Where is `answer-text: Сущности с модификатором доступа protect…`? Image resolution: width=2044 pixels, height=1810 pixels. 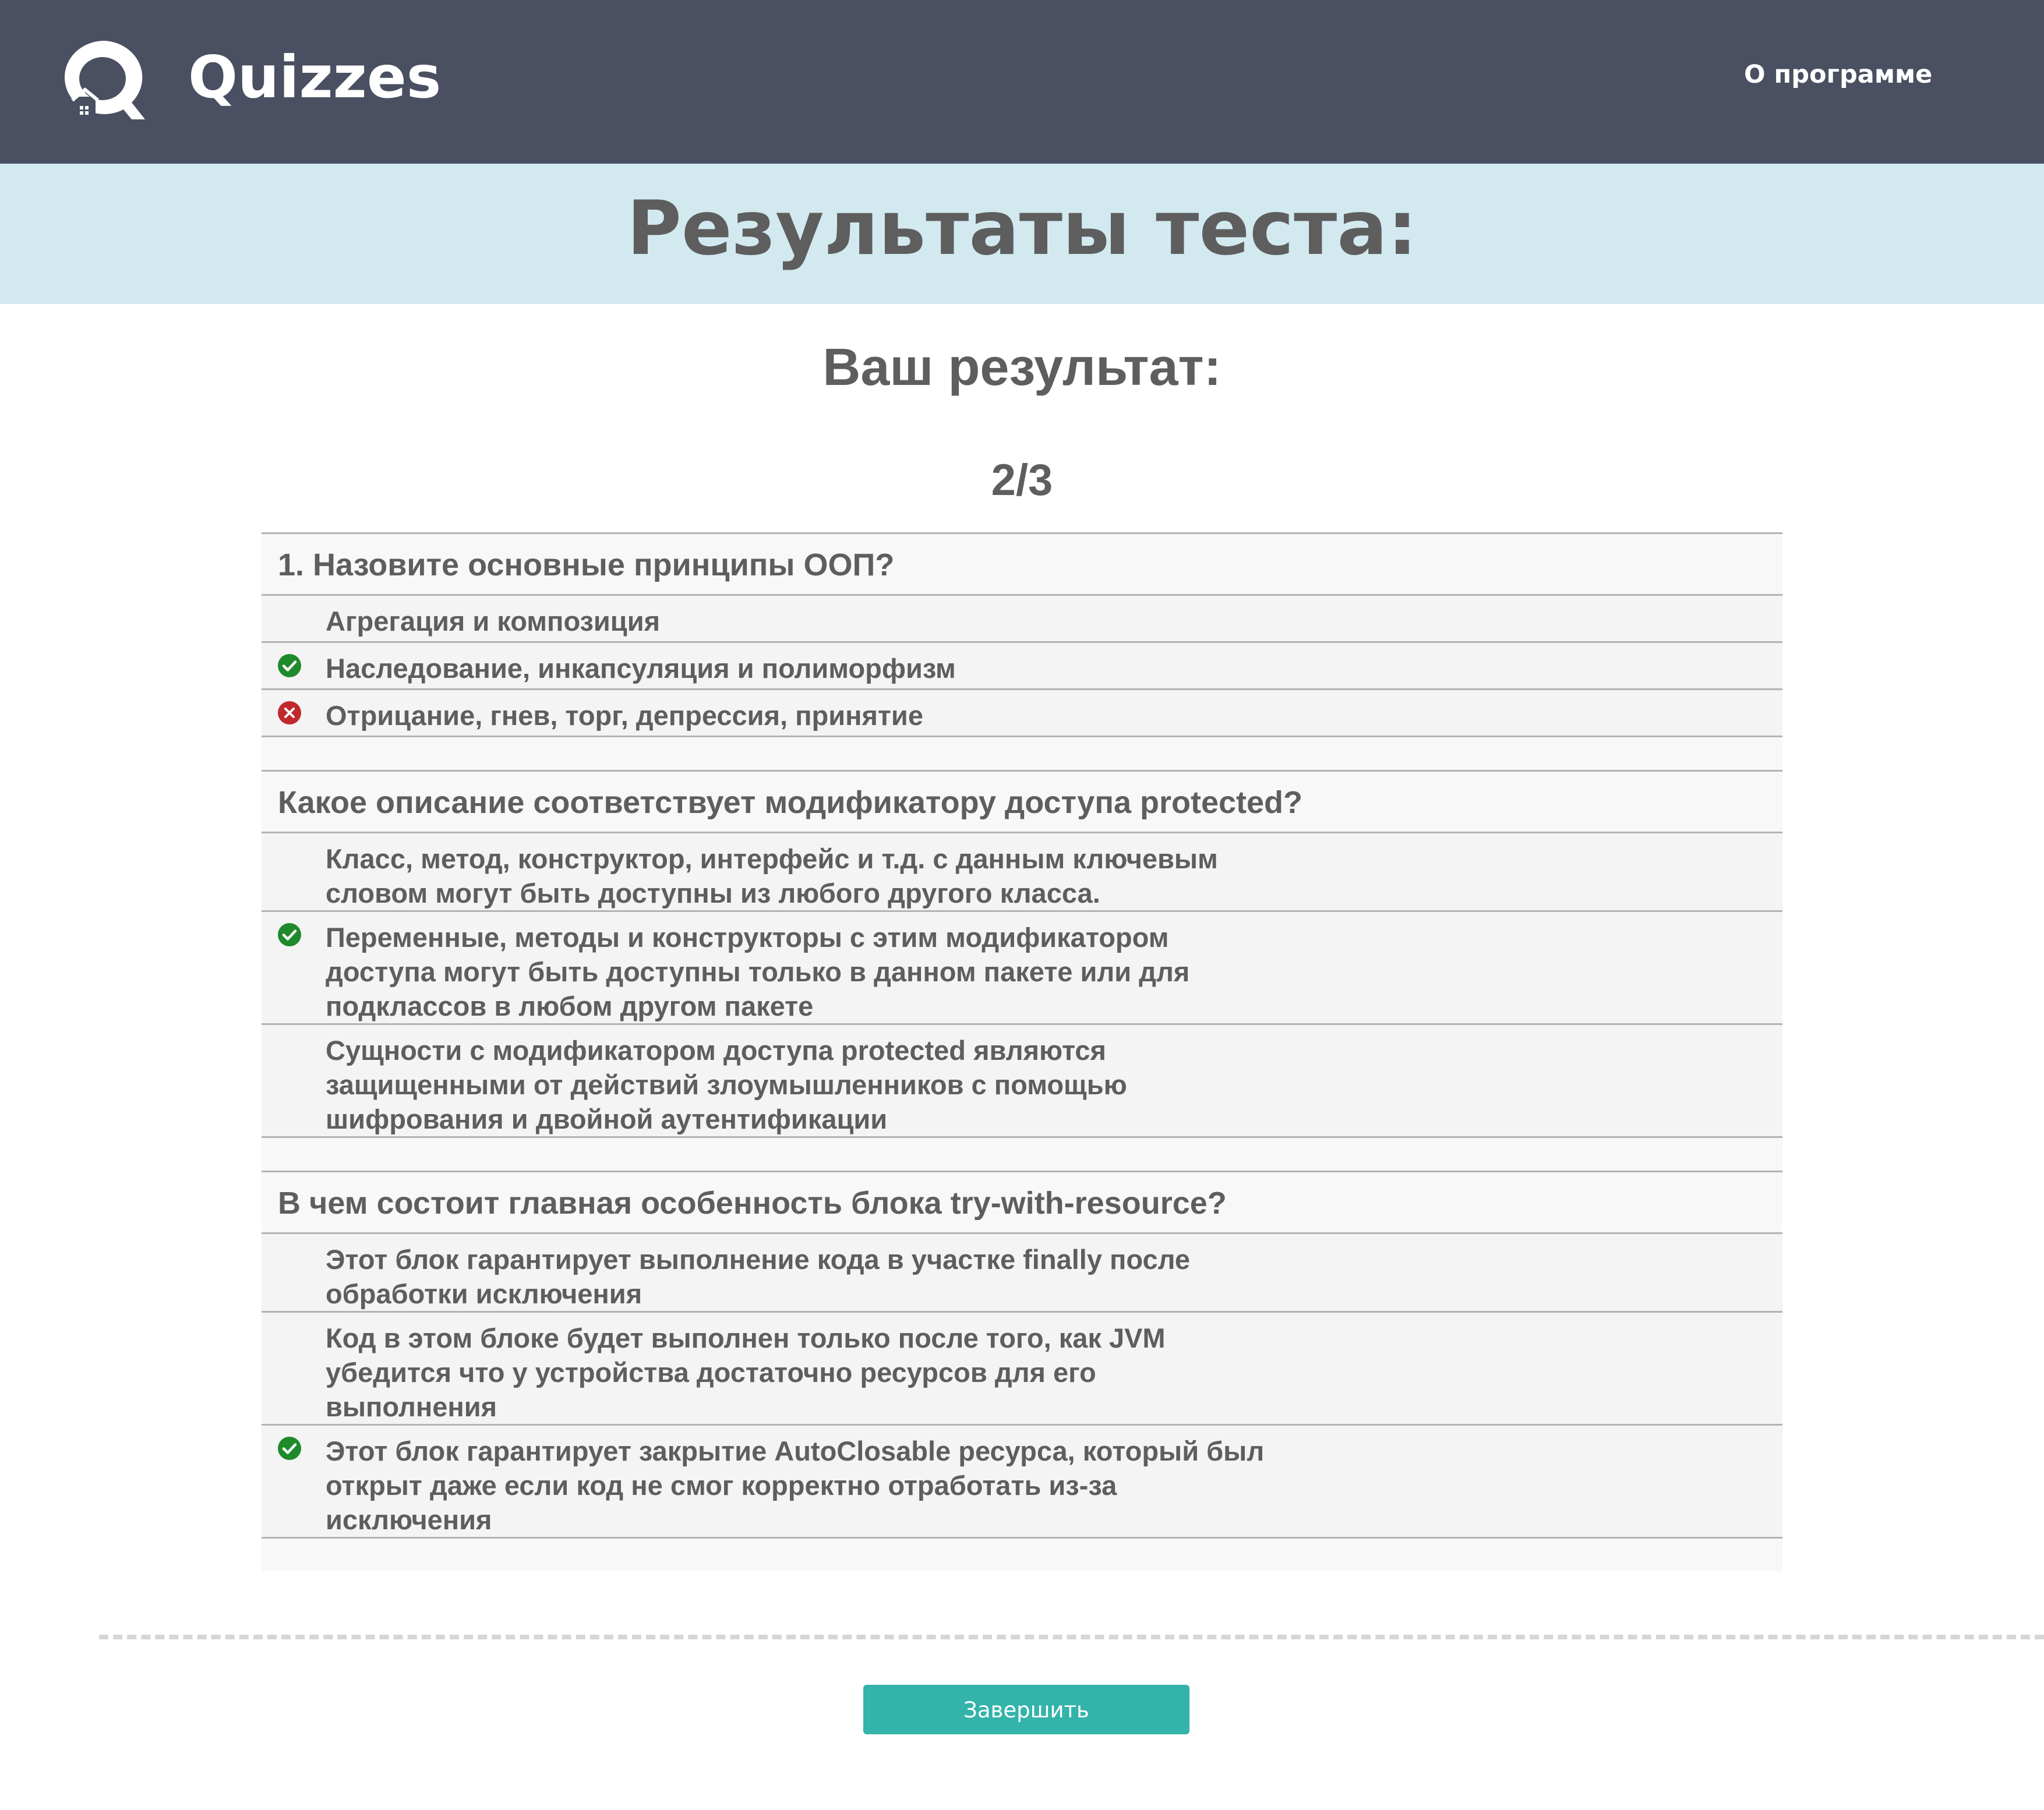
answer-text: Сущности с модификатором доступа protect… is located at coordinates (726, 1084).